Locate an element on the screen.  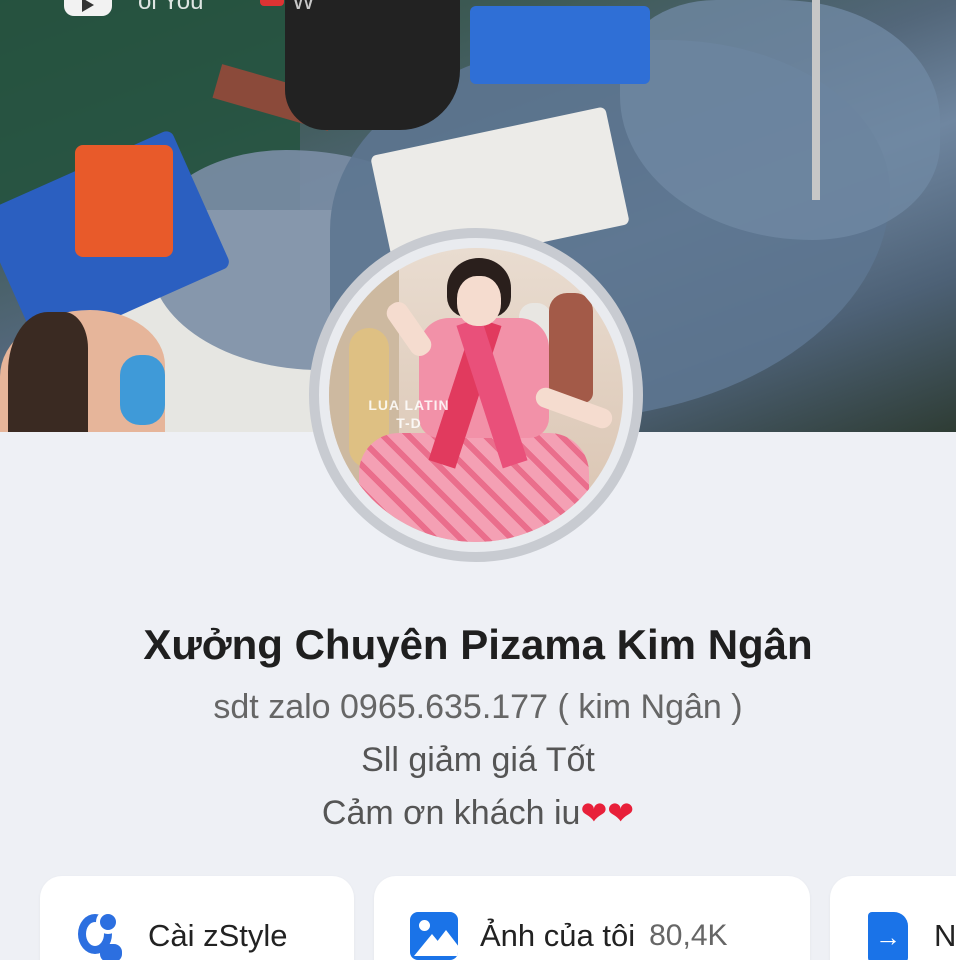
my-photos-button: Ảnh của tôi 80,4K is located at coordinates (592, 918).